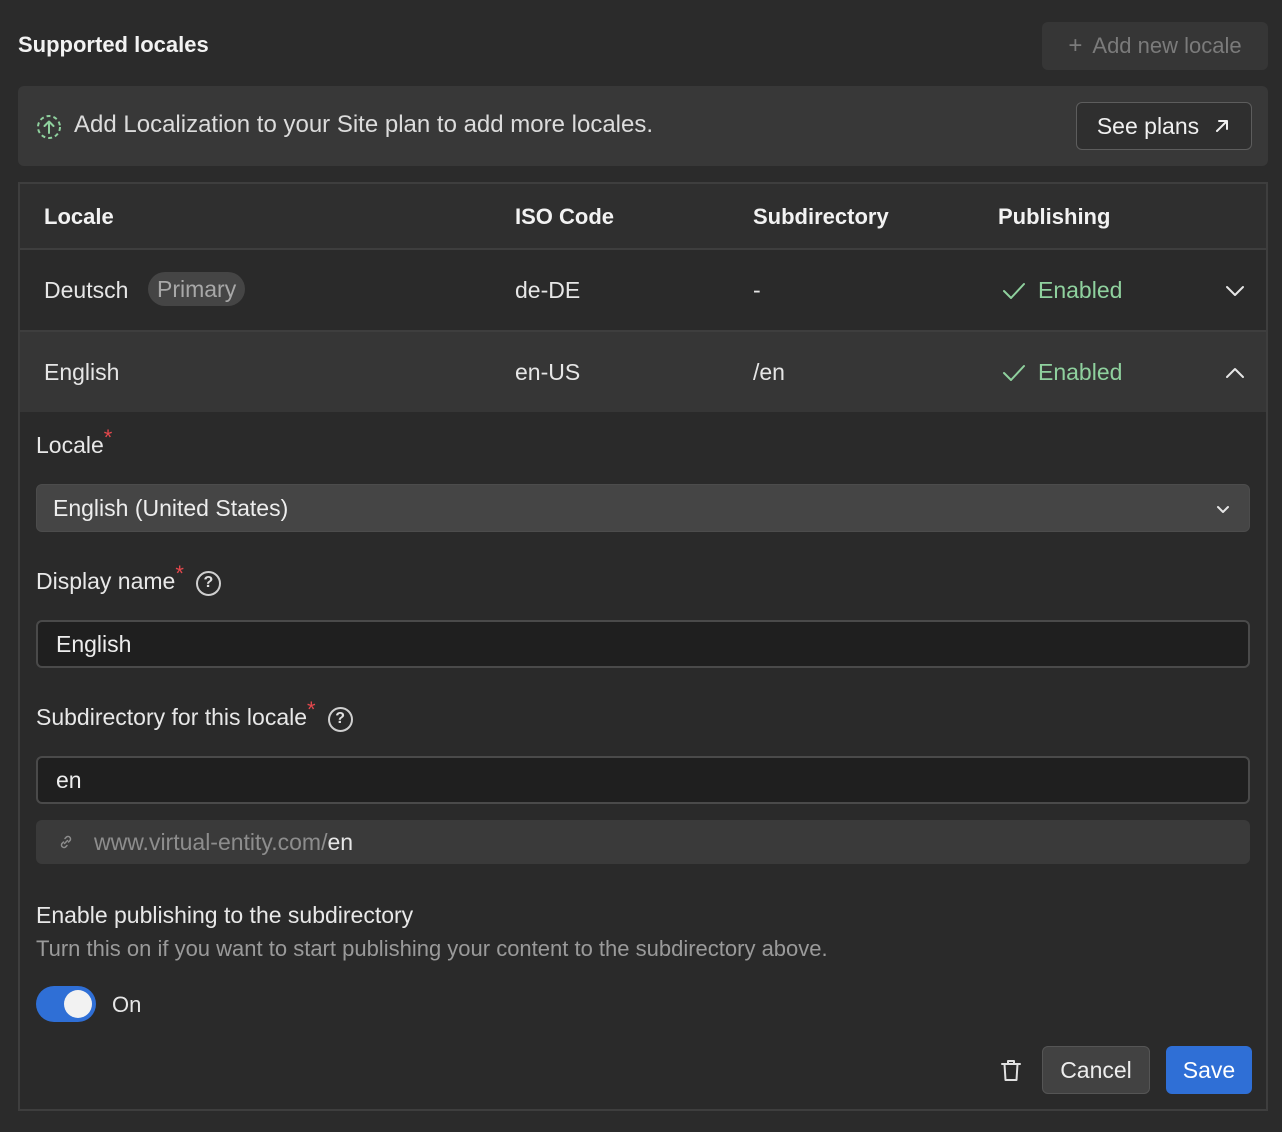 The height and width of the screenshot is (1132, 1282). What do you see at coordinates (1148, 125) in the screenshot?
I see `see-plans-label: See plans` at bounding box center [1148, 125].